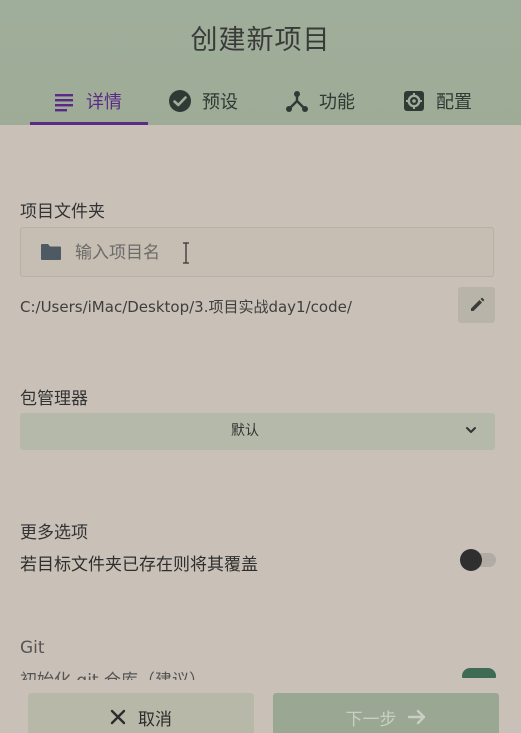  I want to click on package-manager-label: 包管理器, so click(54, 399).